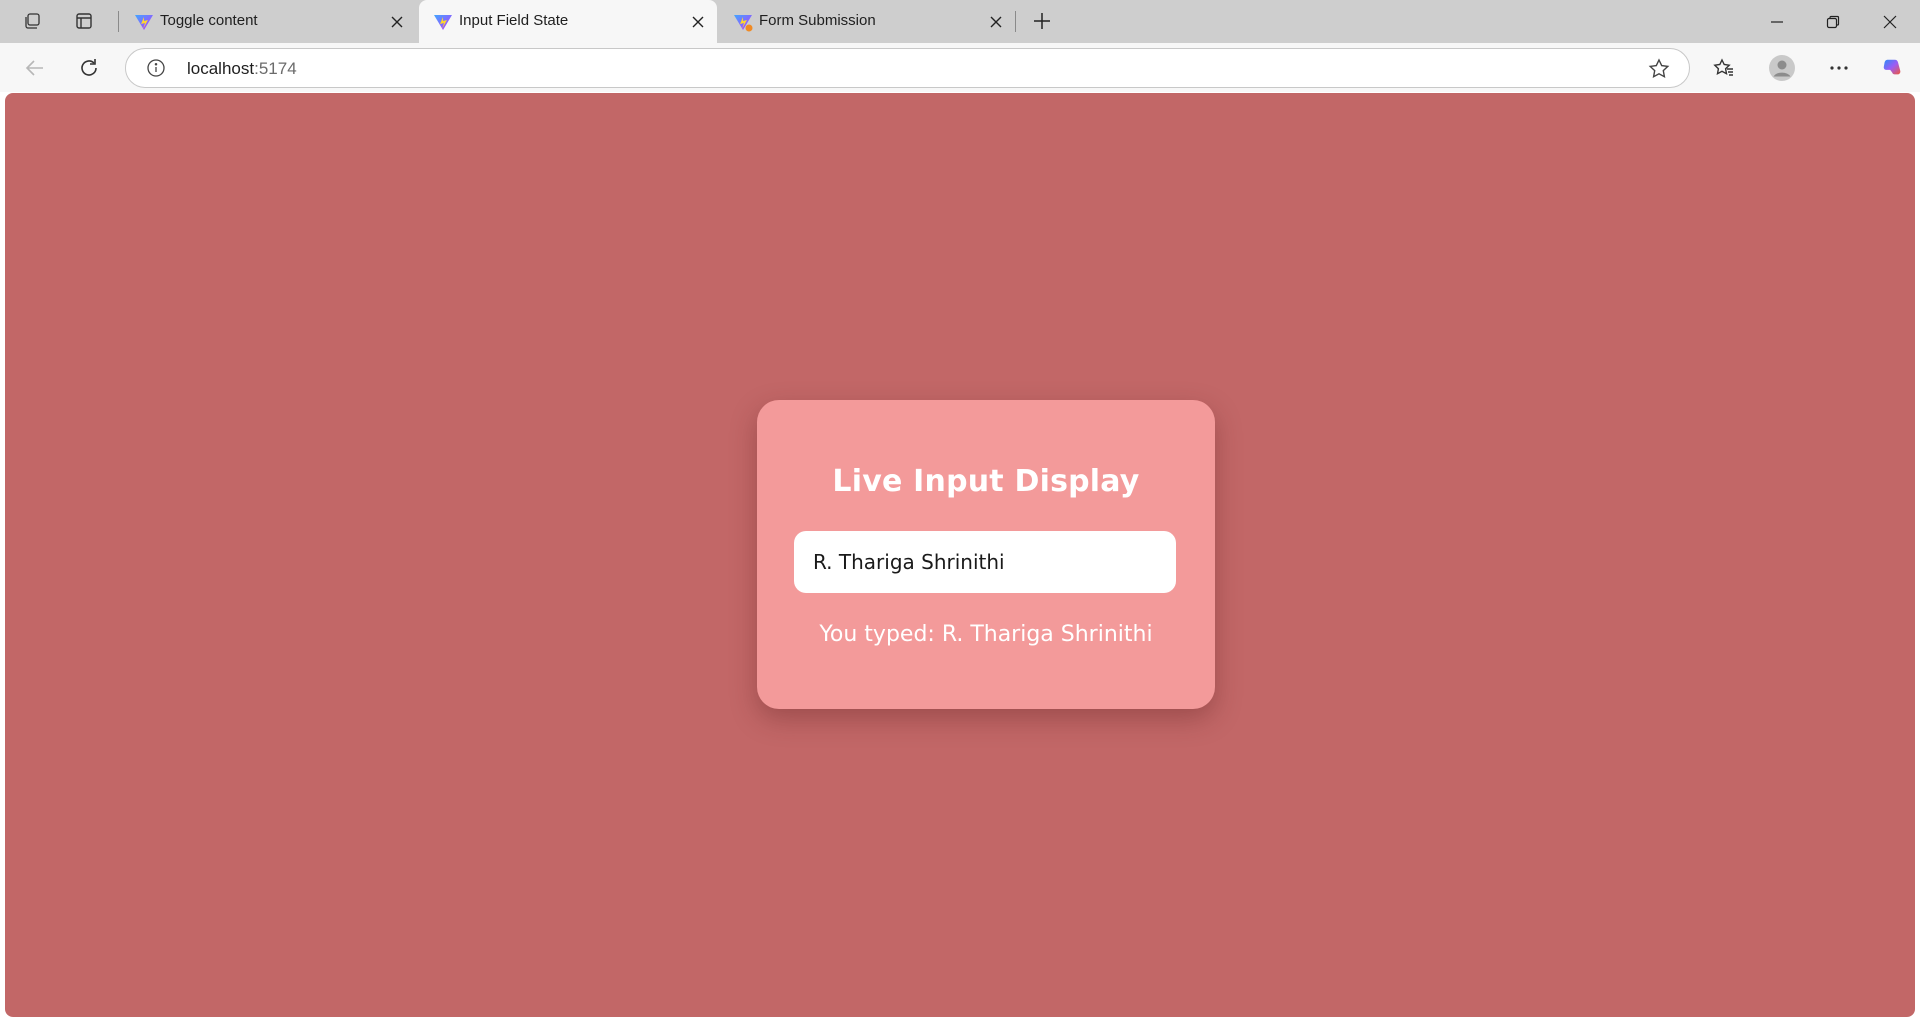 The width and height of the screenshot is (1920, 1020). What do you see at coordinates (275, 68) in the screenshot?
I see `url-port: :5174` at bounding box center [275, 68].